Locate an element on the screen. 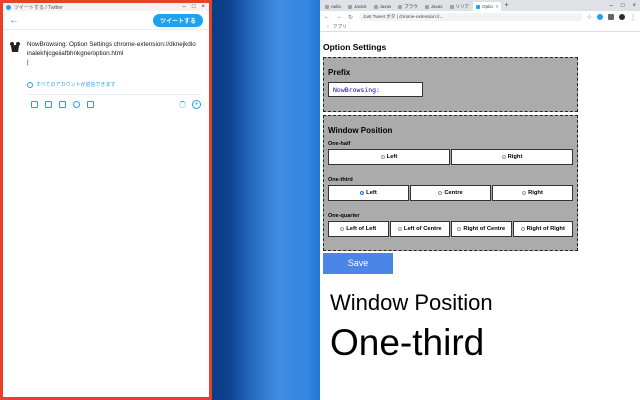 The image size is (640, 400). poll-icon is located at coordinates (62, 104).